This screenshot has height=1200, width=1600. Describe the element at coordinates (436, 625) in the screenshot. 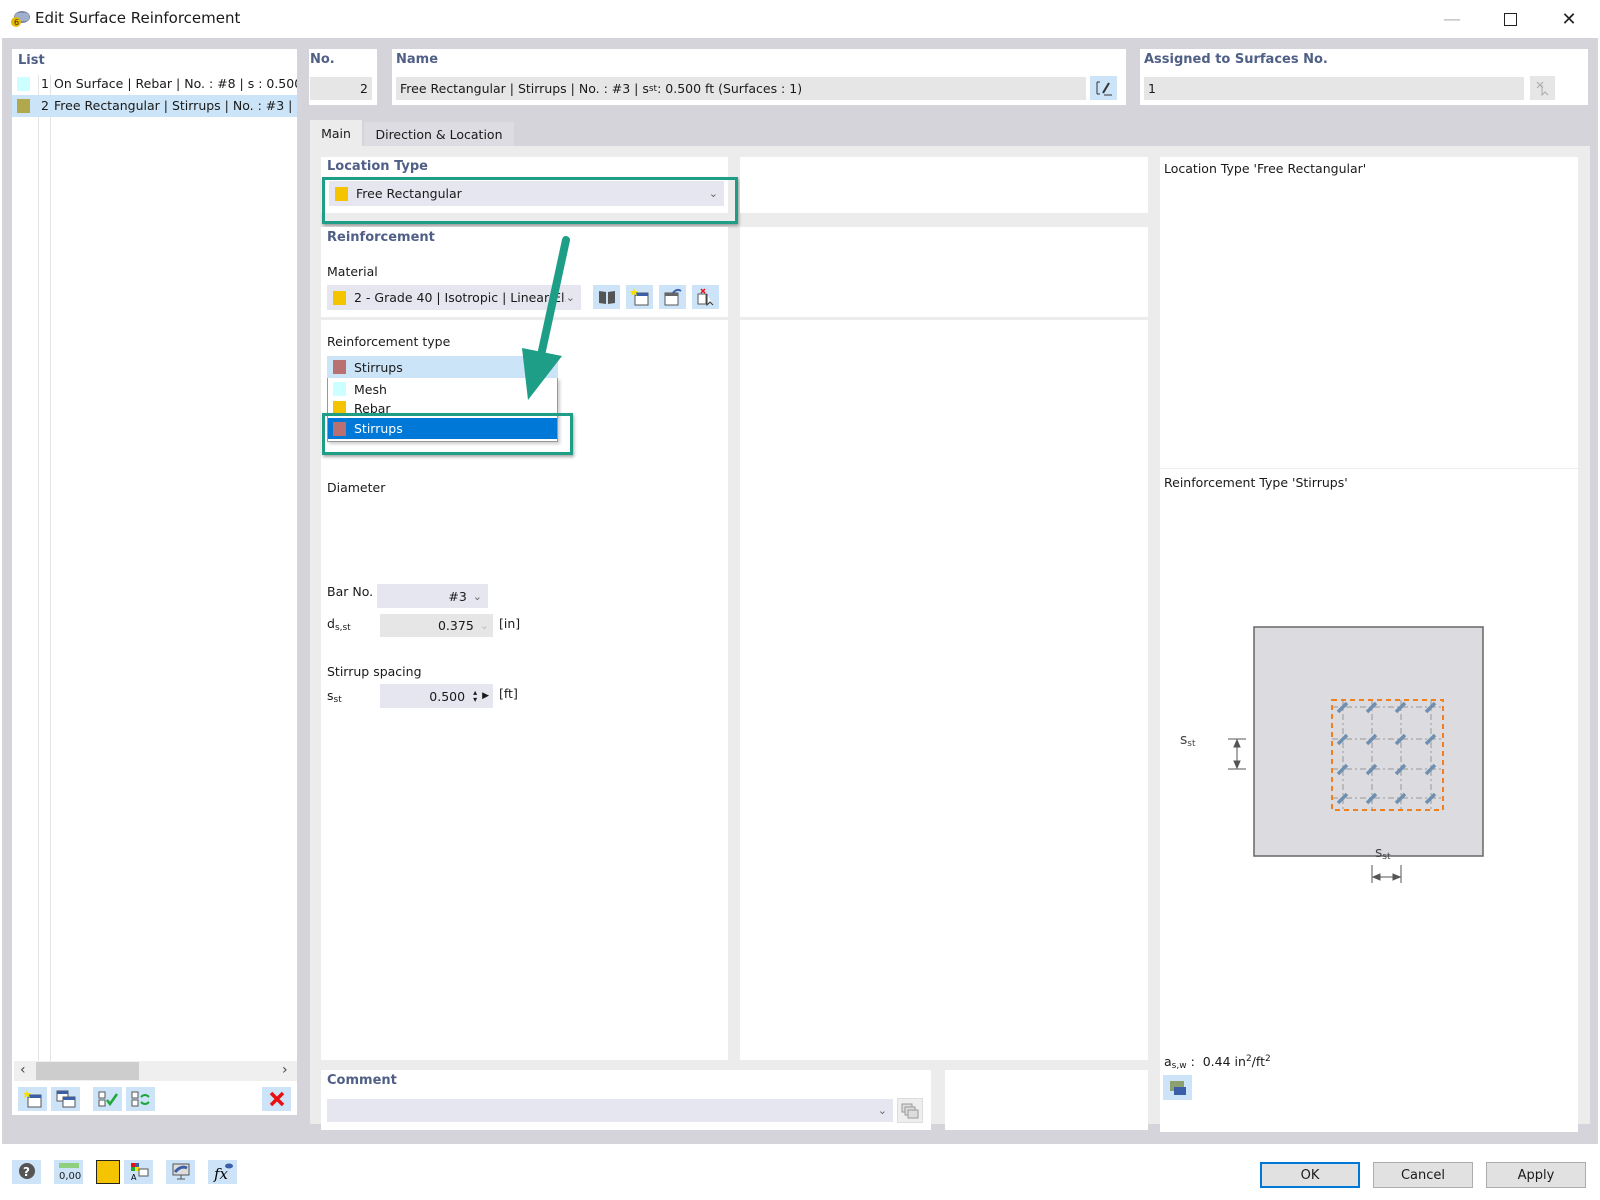

I see `ds-field: 0.375 ⌄` at that location.